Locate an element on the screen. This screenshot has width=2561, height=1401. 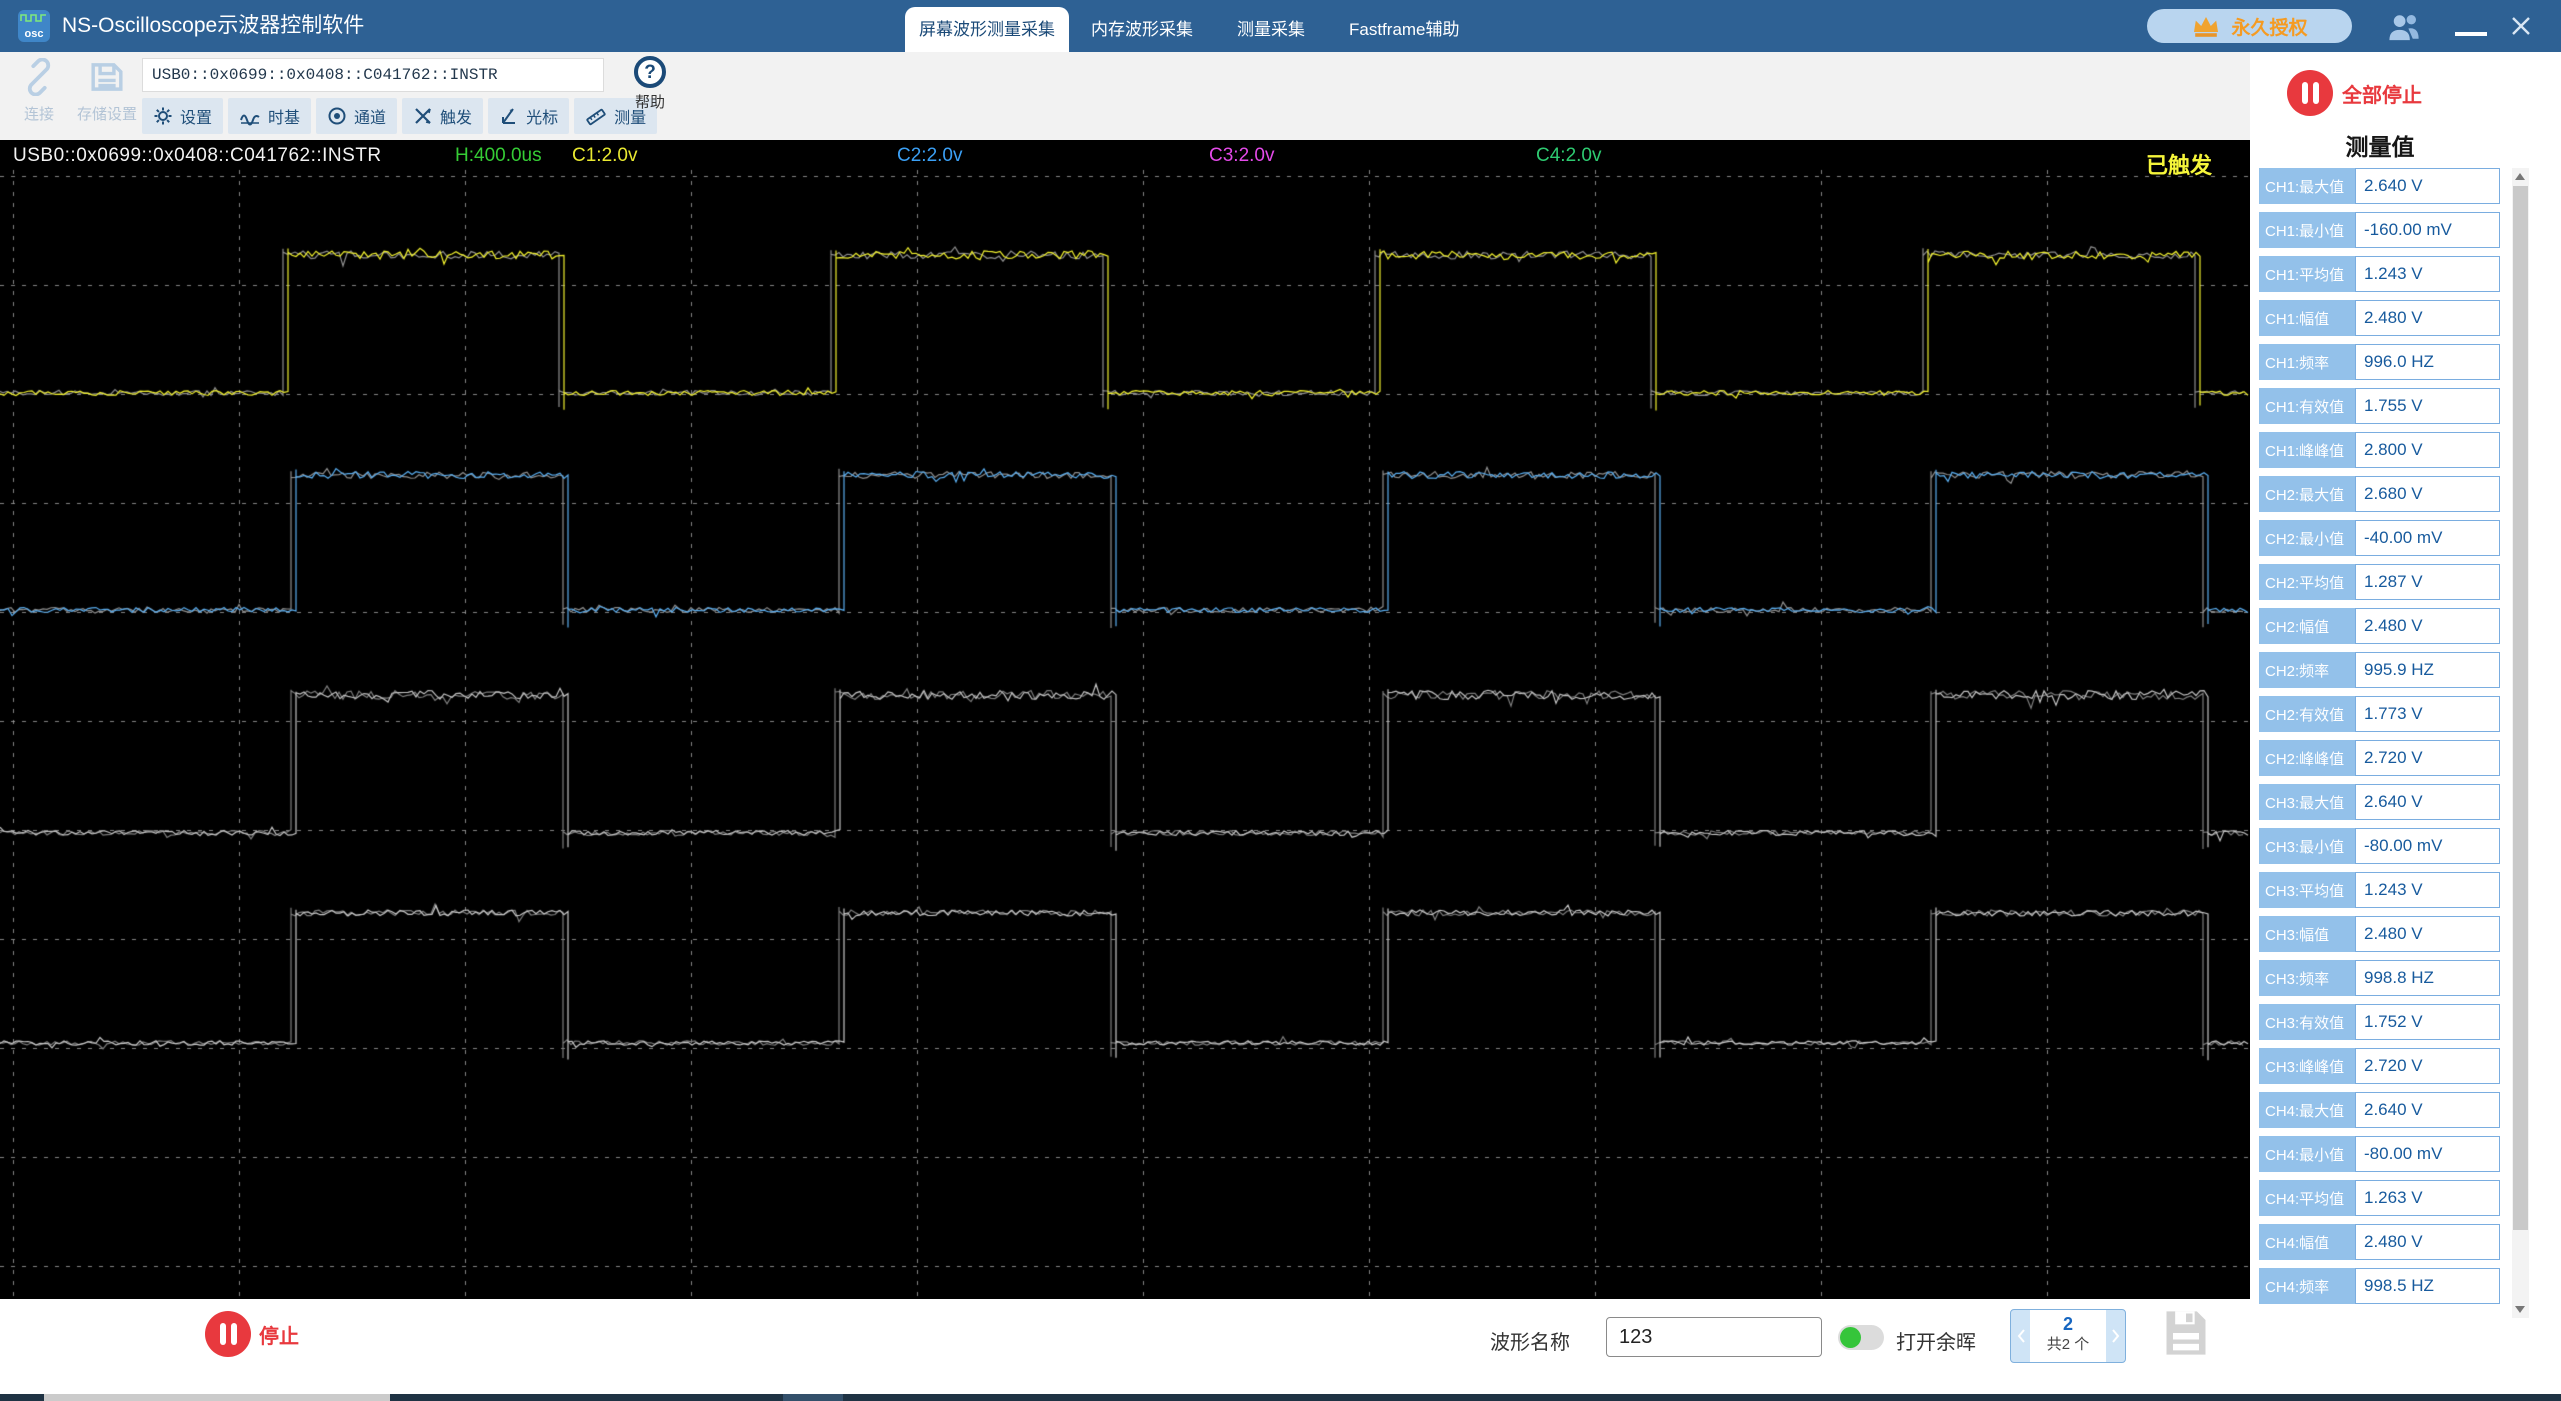
measurement-label: CH1:有效值 is located at coordinates (2307, 406).